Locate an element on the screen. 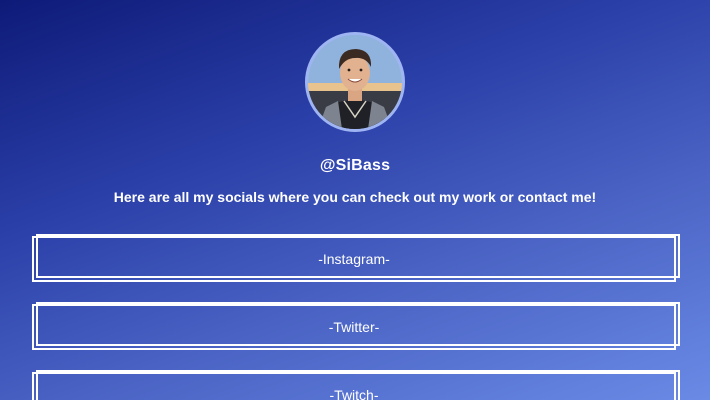 This screenshot has height=400, width=710. profile-avatar is located at coordinates (355, 82).